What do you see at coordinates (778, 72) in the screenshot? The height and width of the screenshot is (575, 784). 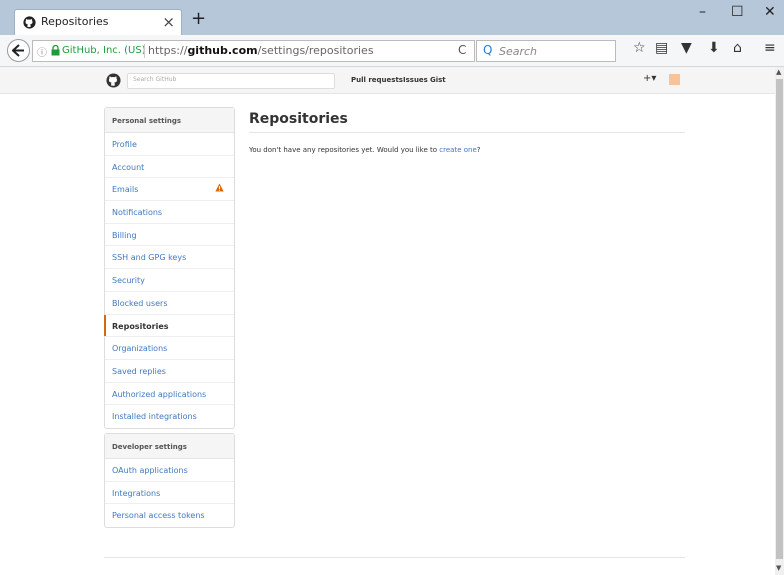 I see `scroll-up-icon: ▲` at bounding box center [778, 72].